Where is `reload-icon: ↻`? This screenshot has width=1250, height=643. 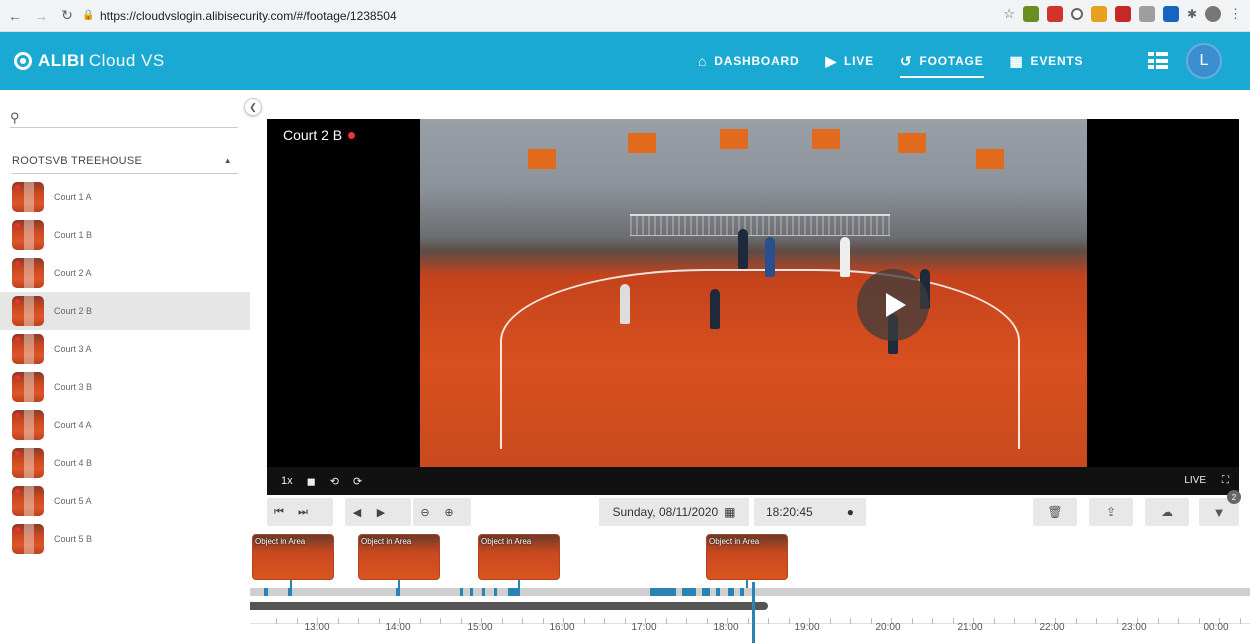
reload-icon: ↻ is located at coordinates (67, 16).